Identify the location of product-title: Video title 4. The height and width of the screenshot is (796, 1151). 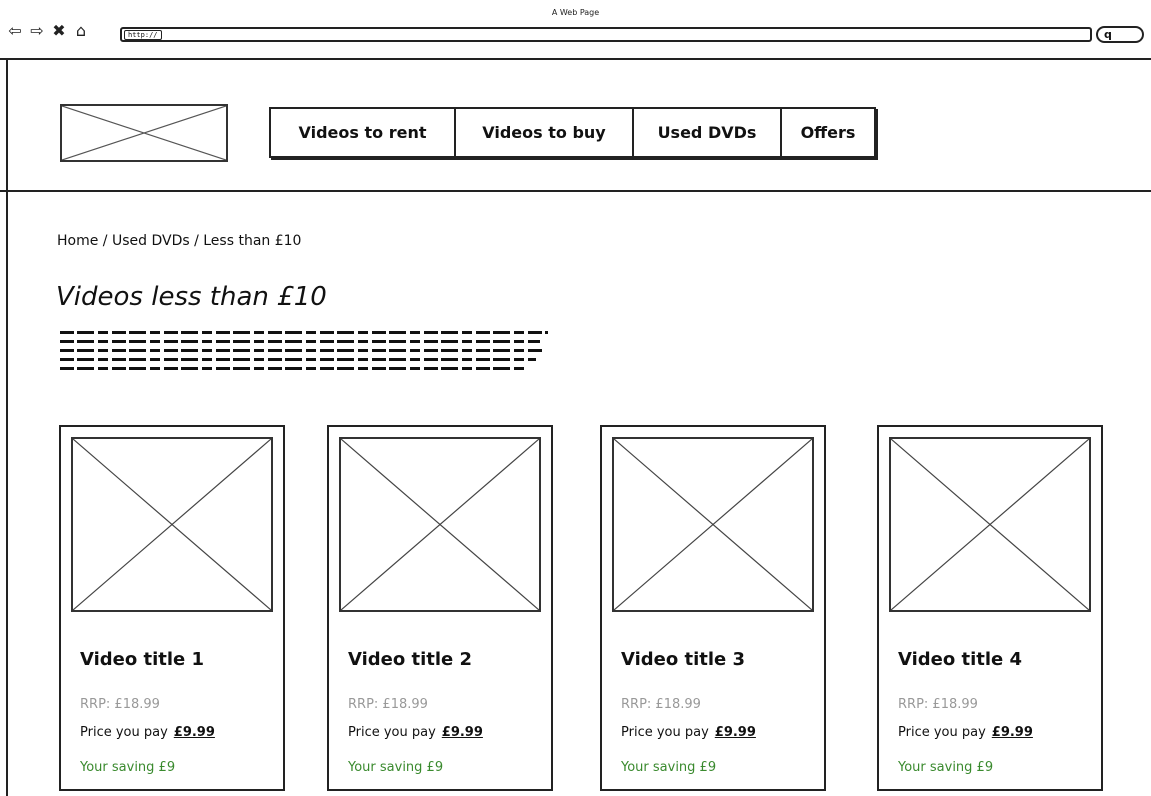
(960, 659).